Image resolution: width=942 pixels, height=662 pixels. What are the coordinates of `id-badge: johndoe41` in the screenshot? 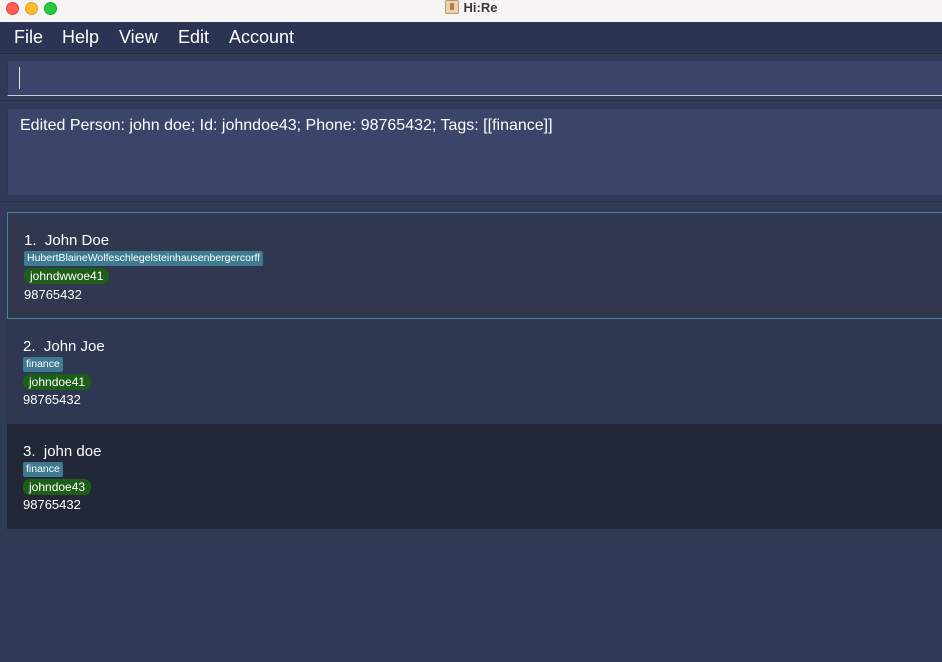 It's located at (57, 382).